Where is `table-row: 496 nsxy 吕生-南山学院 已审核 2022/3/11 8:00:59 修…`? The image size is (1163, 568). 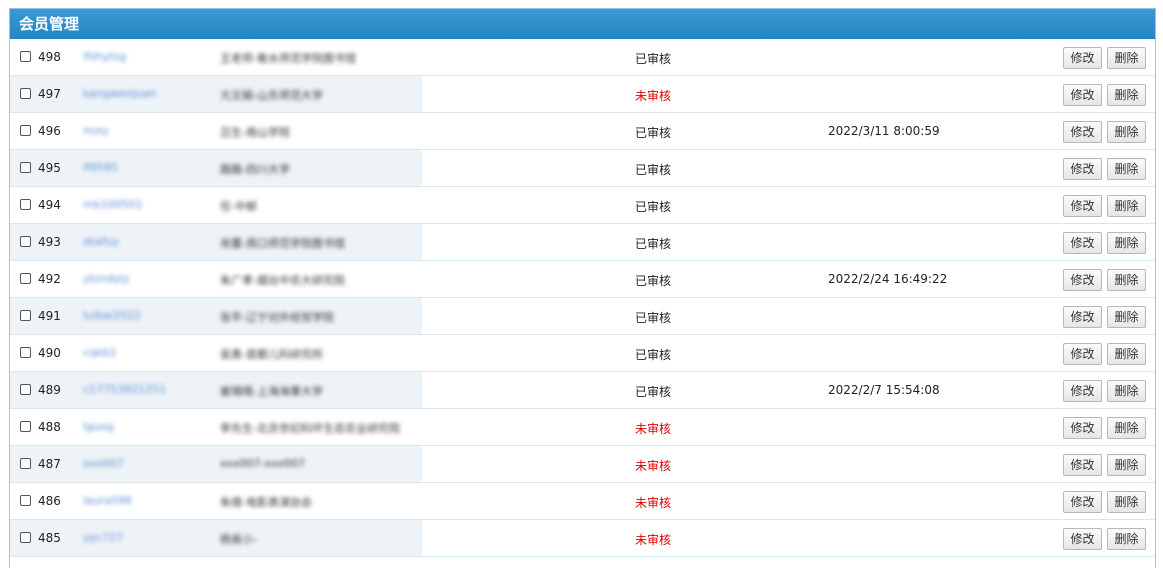 table-row: 496 nsxy 吕生-南山学院 已审核 2022/3/11 8:00:59 修… is located at coordinates (582, 131).